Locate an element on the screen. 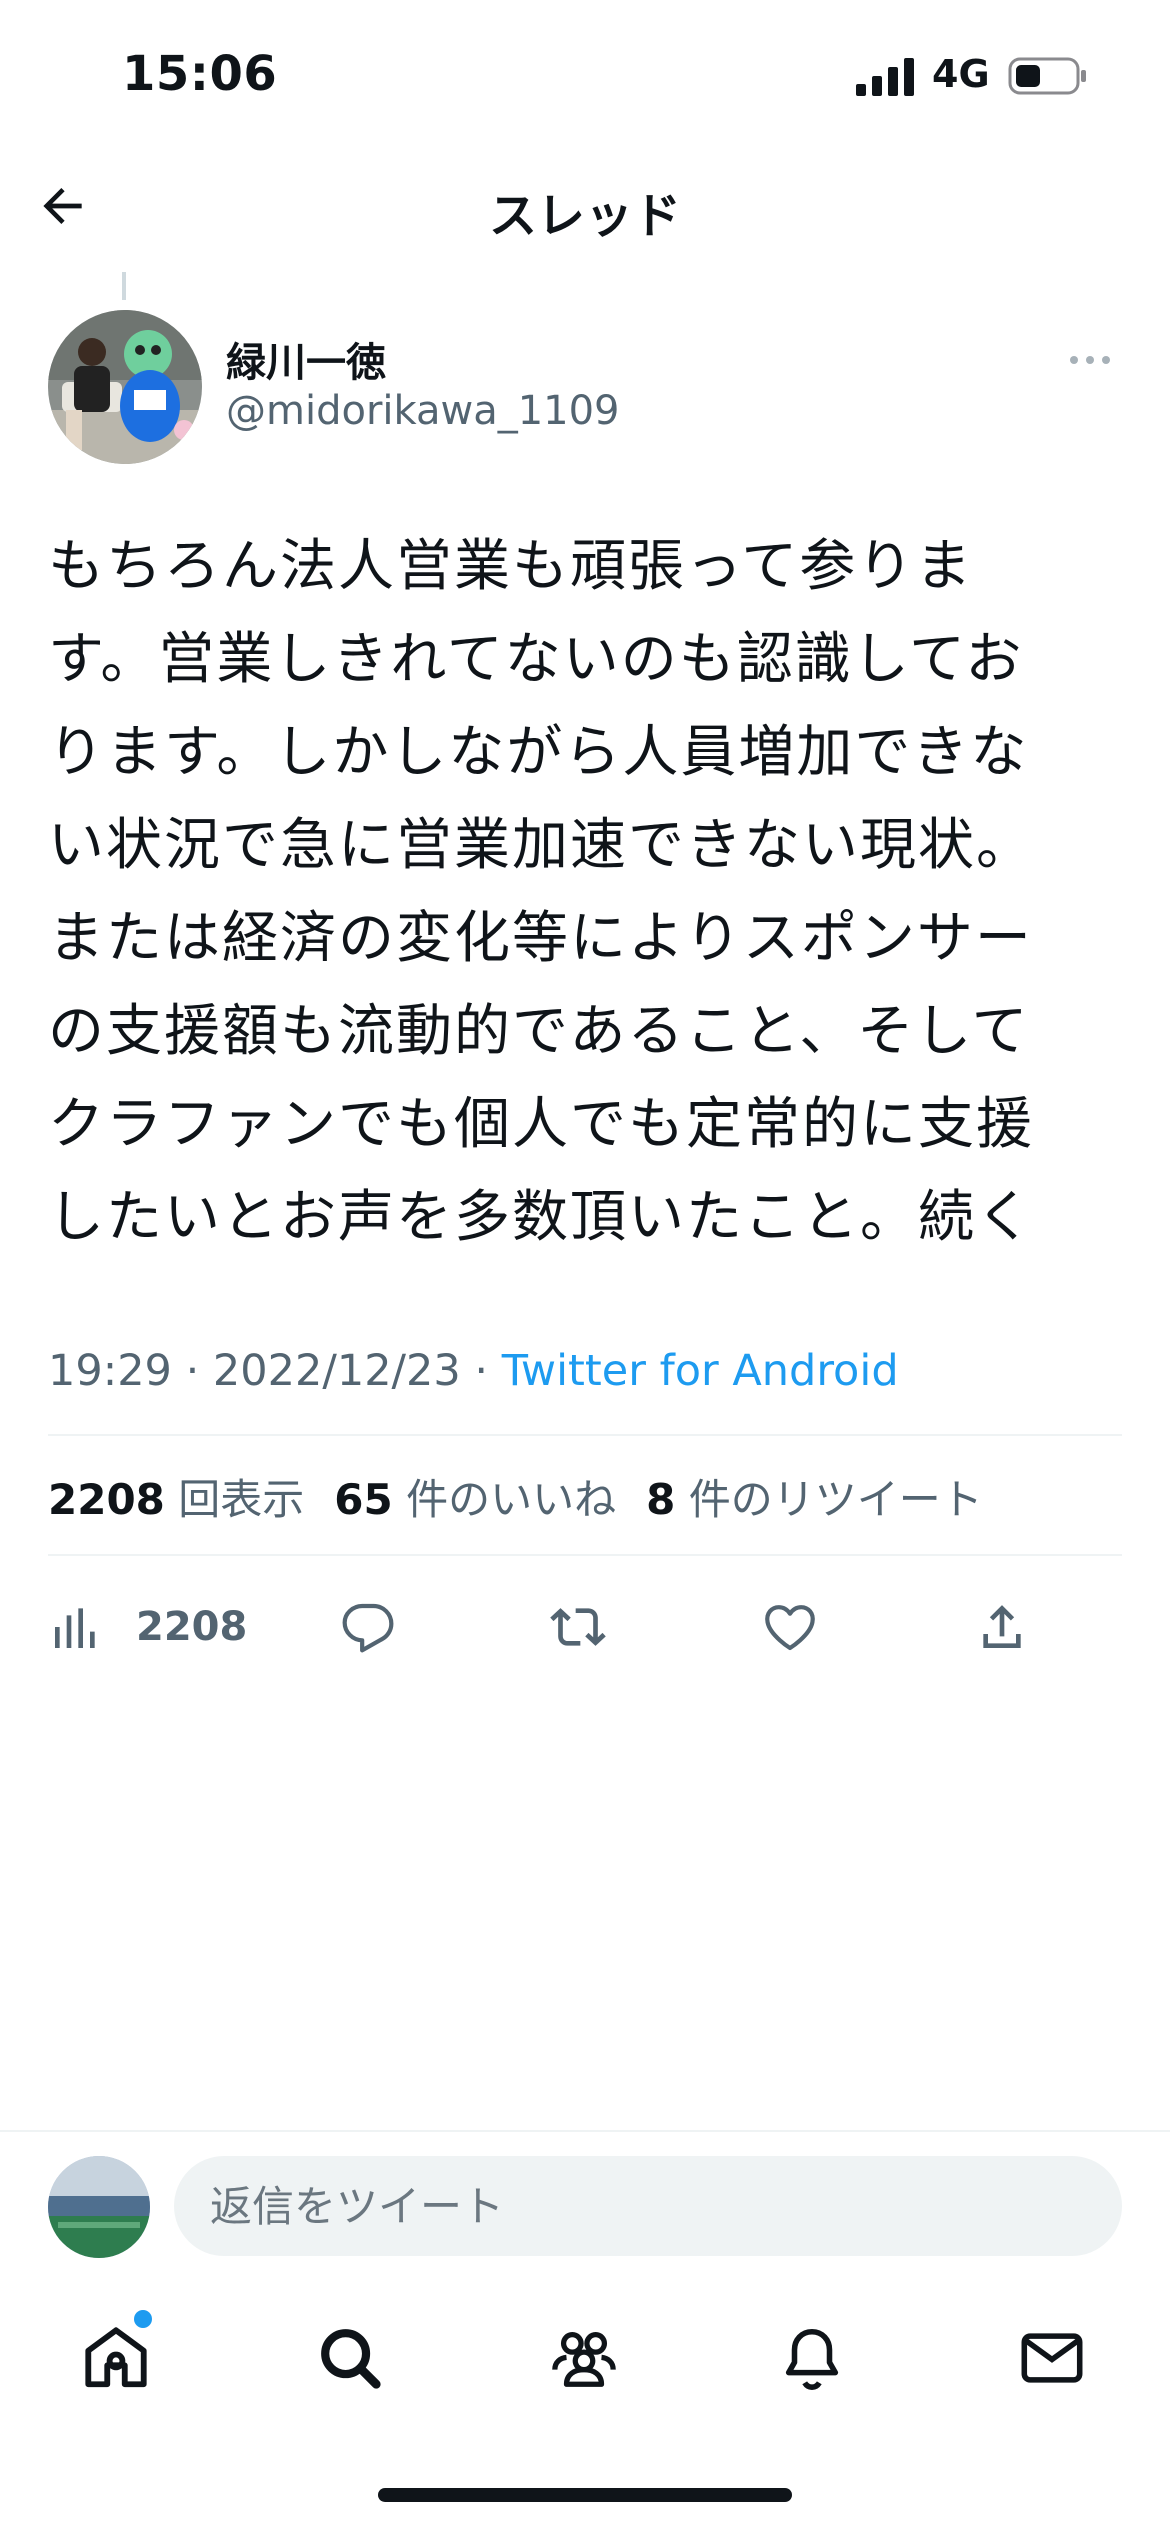  share-icon is located at coordinates (1002, 1626).